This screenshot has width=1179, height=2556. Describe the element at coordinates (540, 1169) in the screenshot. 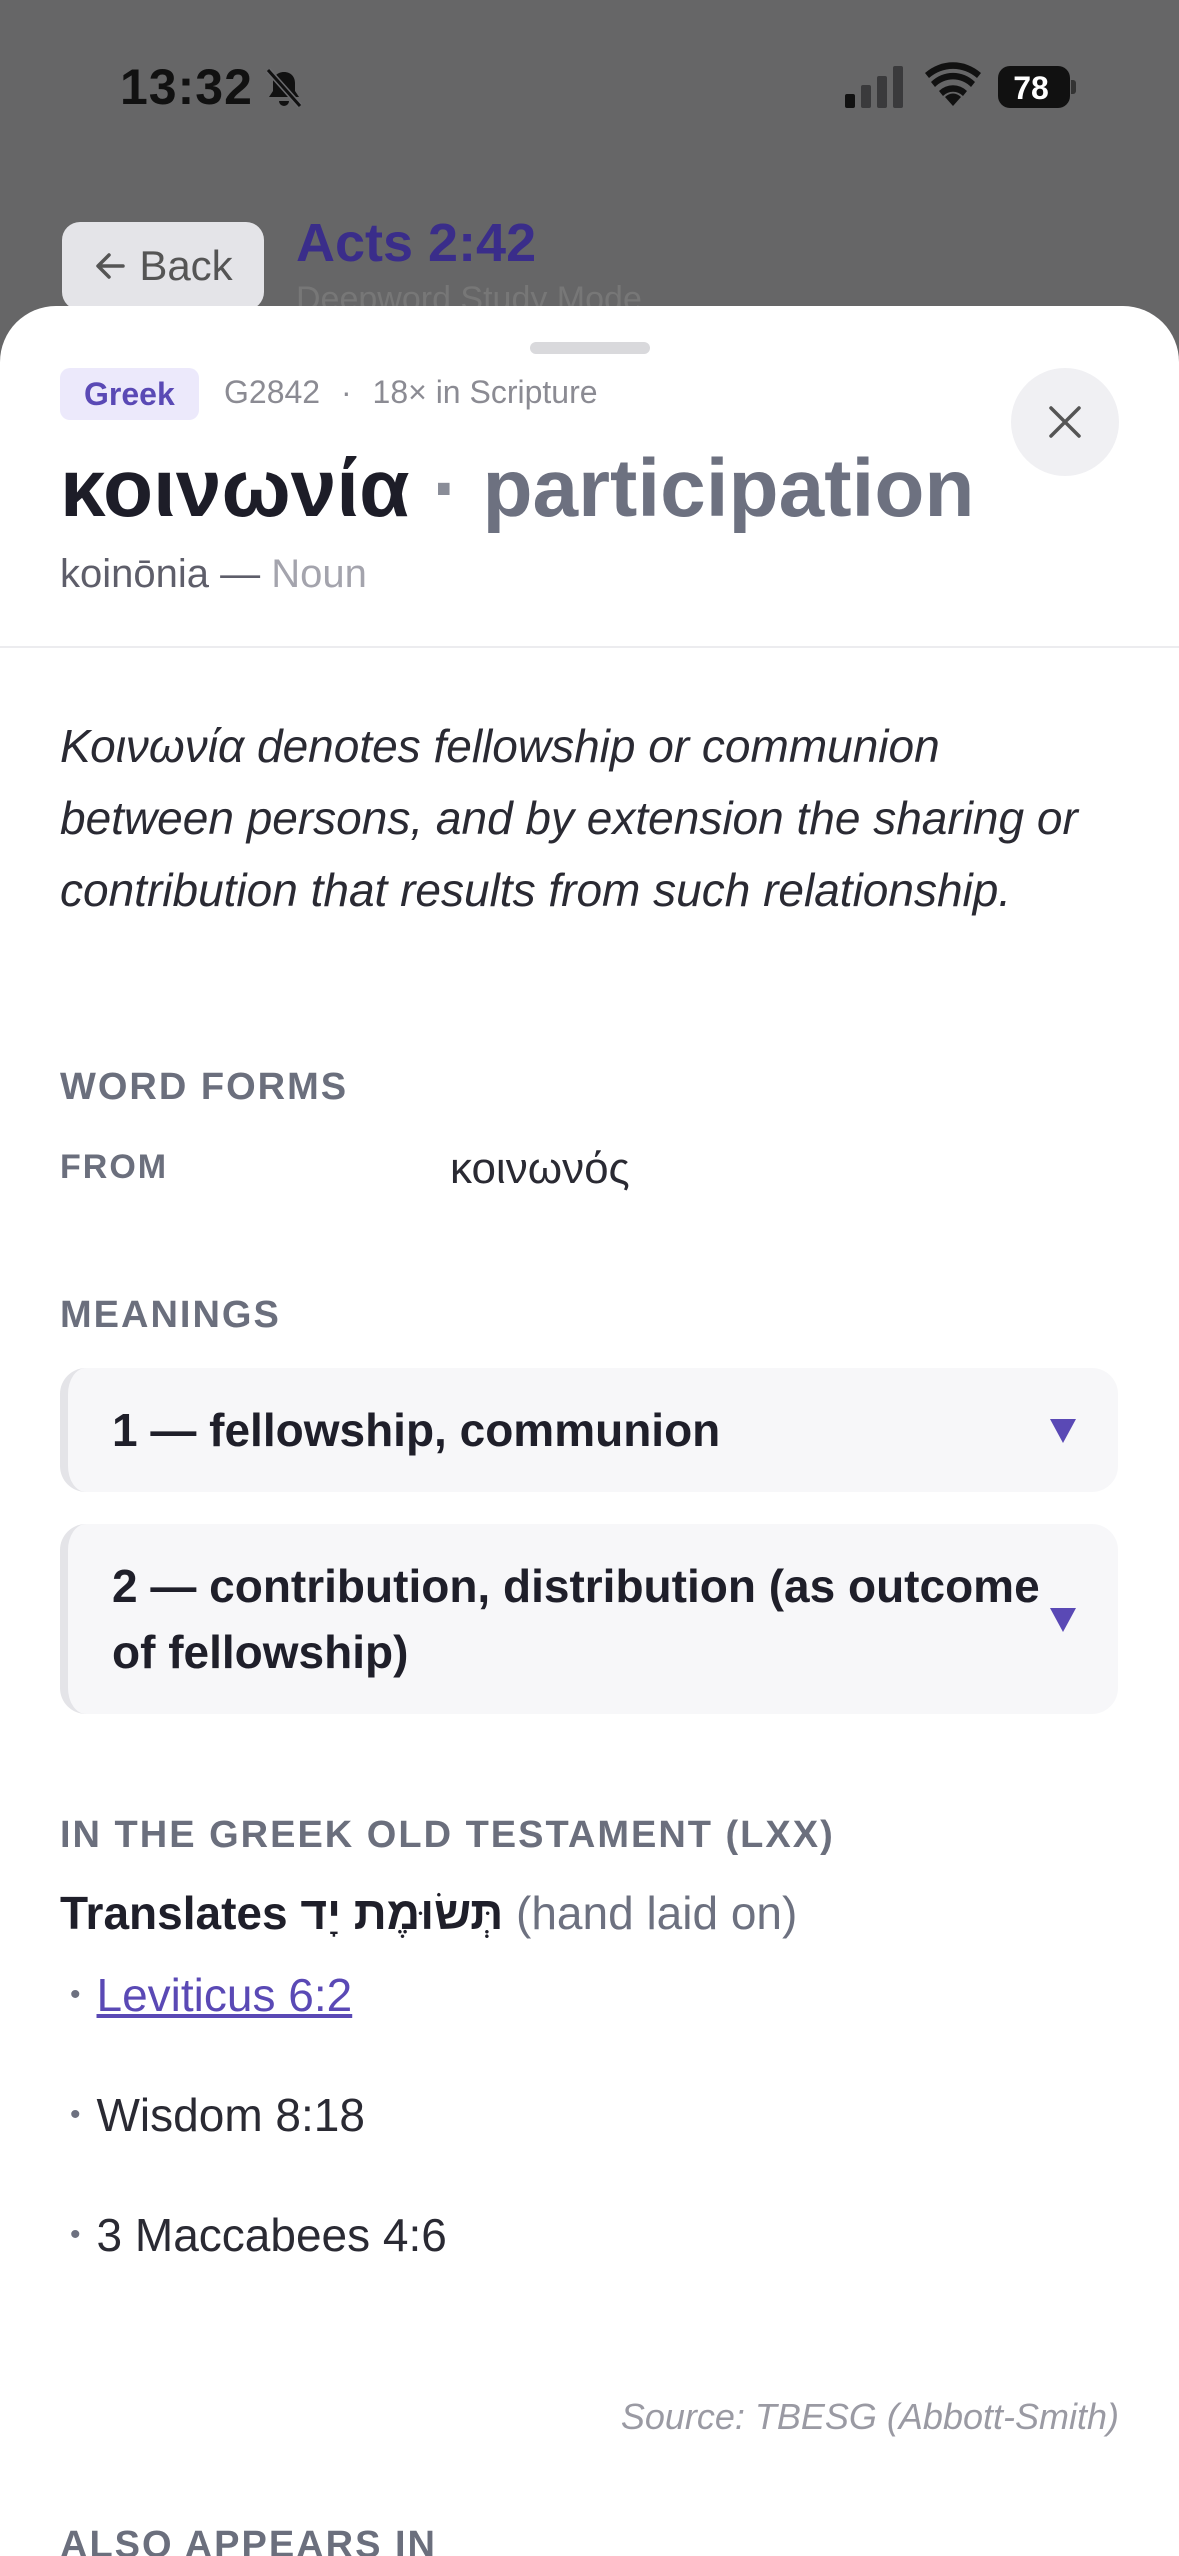

I see `from-value: κοινωνός` at that location.